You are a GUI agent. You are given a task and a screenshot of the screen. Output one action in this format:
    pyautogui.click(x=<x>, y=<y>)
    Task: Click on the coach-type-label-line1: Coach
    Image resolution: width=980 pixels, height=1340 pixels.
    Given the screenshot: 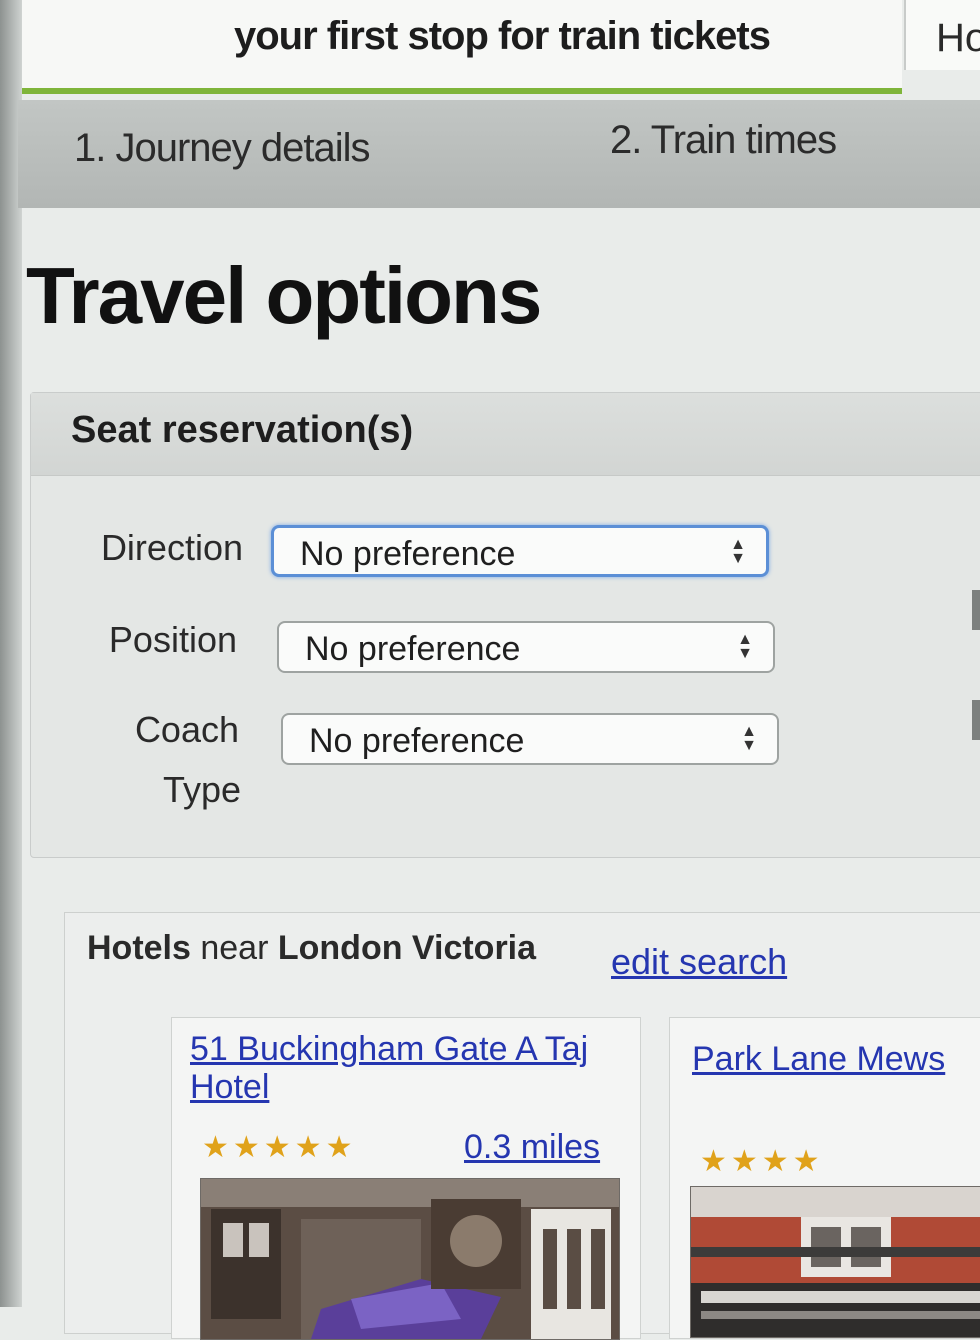 What is the action you would take?
    pyautogui.click(x=186, y=729)
    